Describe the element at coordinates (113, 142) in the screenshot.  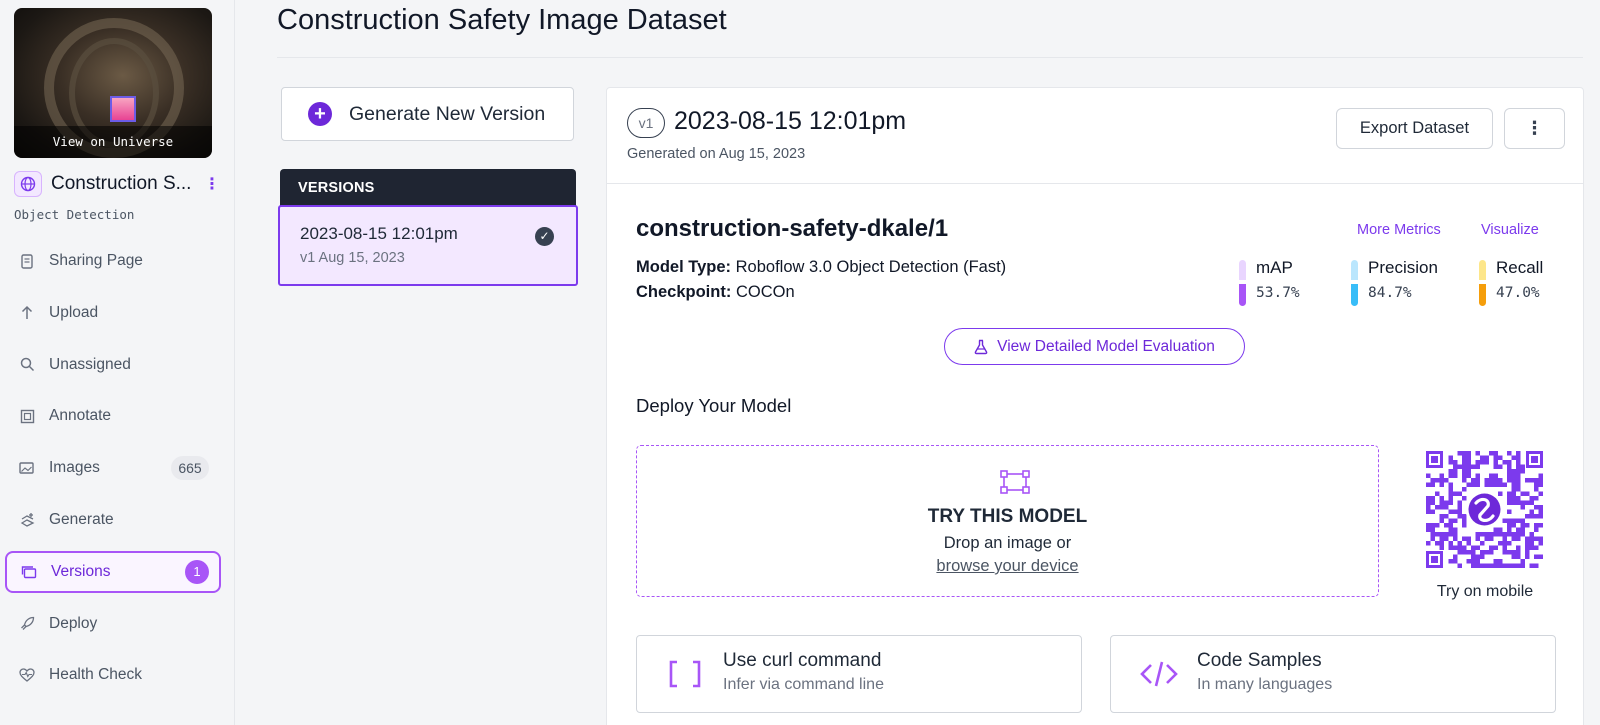
I see `view-on-universe-link: View on Universe` at that location.